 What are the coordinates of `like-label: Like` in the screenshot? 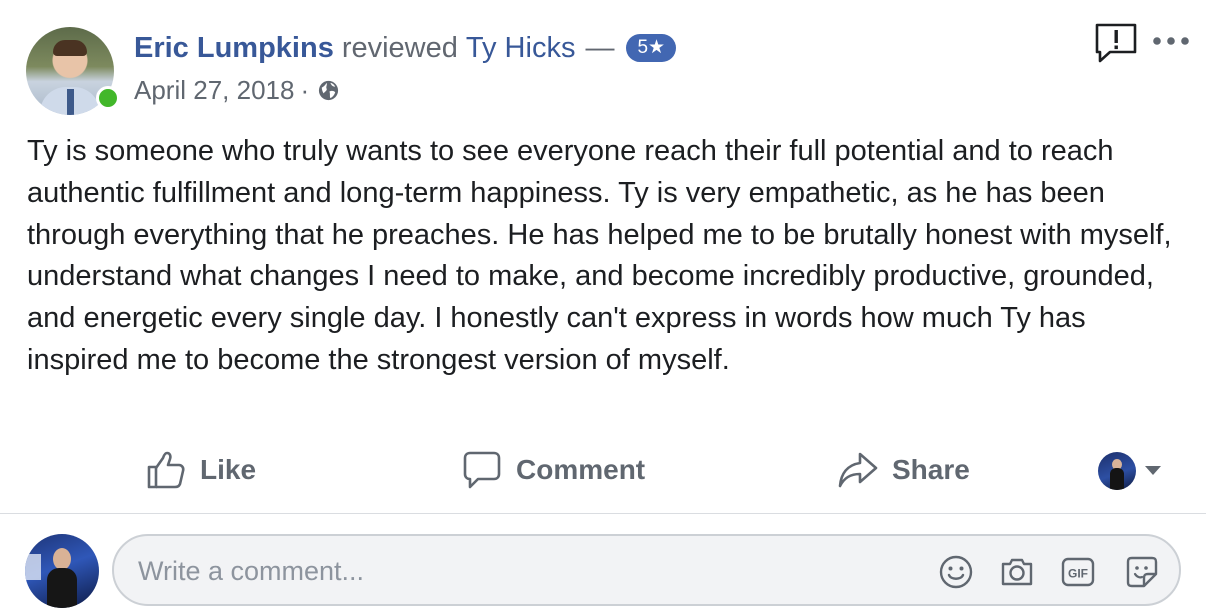 It's located at (228, 469).